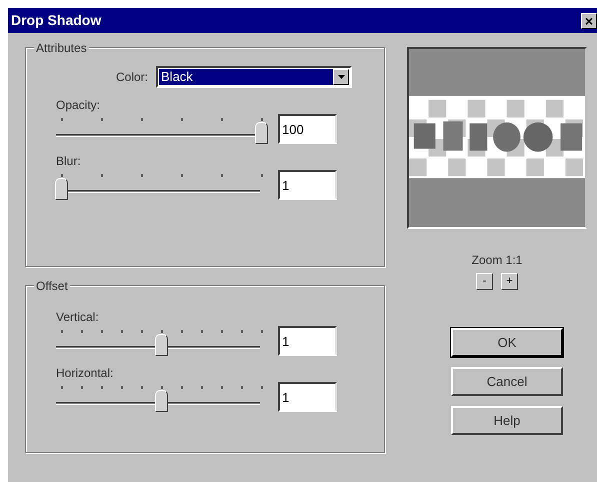 The image size is (597, 482). I want to click on dialog-button: OK, so click(507, 342).